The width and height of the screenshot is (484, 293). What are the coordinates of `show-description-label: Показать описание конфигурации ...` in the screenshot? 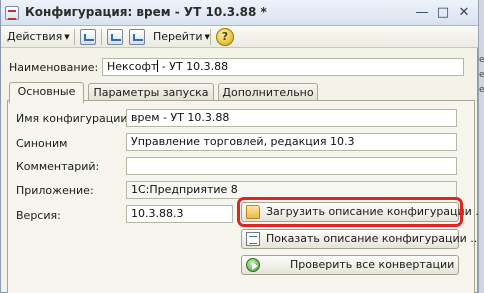 It's located at (373, 238).